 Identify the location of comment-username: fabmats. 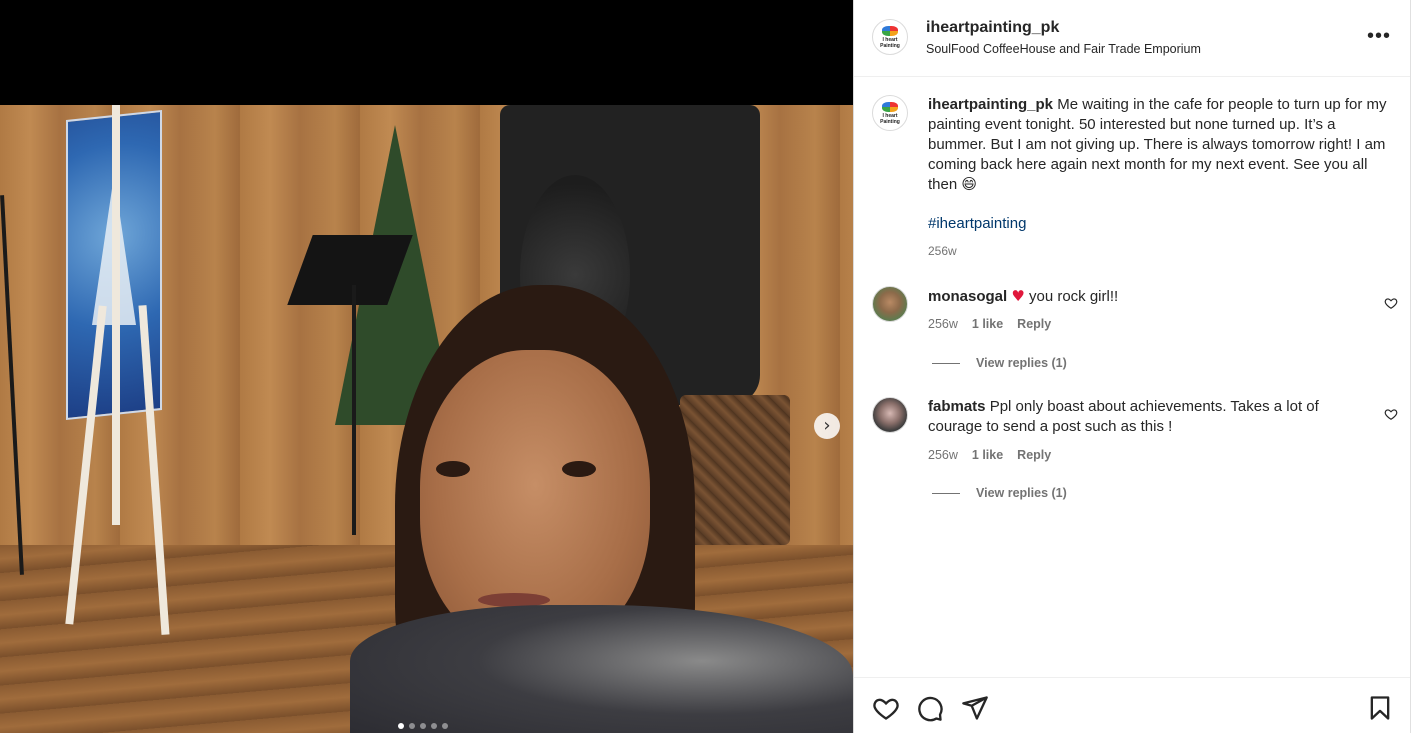
(957, 406).